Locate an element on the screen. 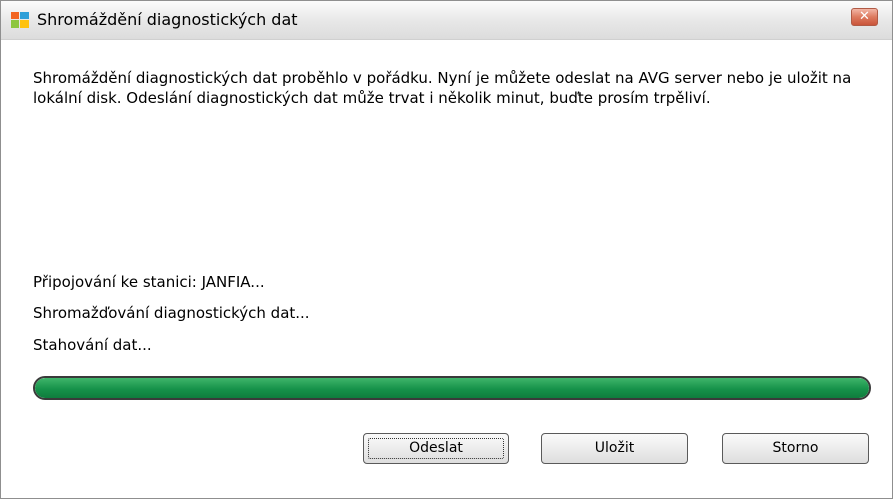 Image resolution: width=893 pixels, height=499 pixels. progress-fill is located at coordinates (452, 388).